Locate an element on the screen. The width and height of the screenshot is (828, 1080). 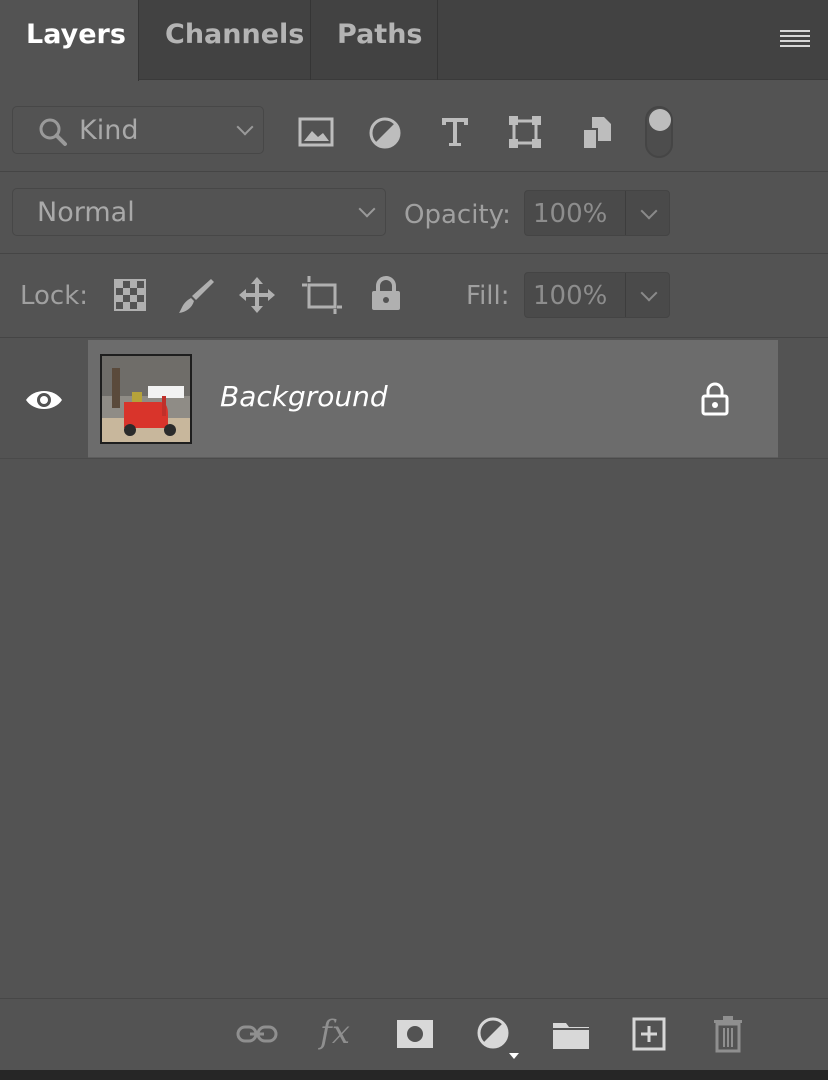
eye-visibility-icon is located at coordinates (44, 400).